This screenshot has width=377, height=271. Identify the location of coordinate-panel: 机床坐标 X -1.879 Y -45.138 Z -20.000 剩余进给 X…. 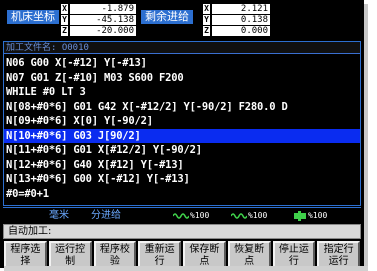
(182, 21).